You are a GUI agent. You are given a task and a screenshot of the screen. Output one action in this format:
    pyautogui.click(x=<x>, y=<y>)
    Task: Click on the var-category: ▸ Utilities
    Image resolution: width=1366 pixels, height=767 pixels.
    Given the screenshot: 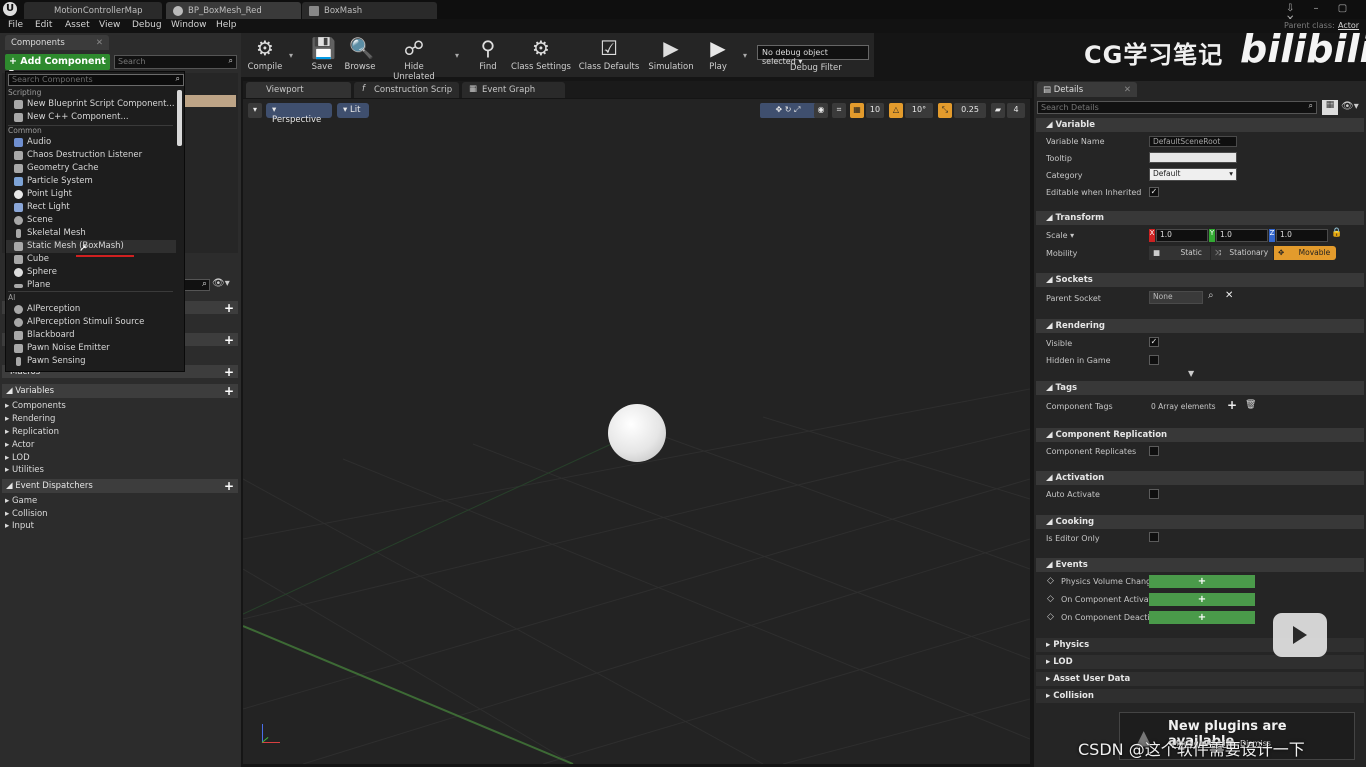 What is the action you would take?
    pyautogui.click(x=24, y=470)
    